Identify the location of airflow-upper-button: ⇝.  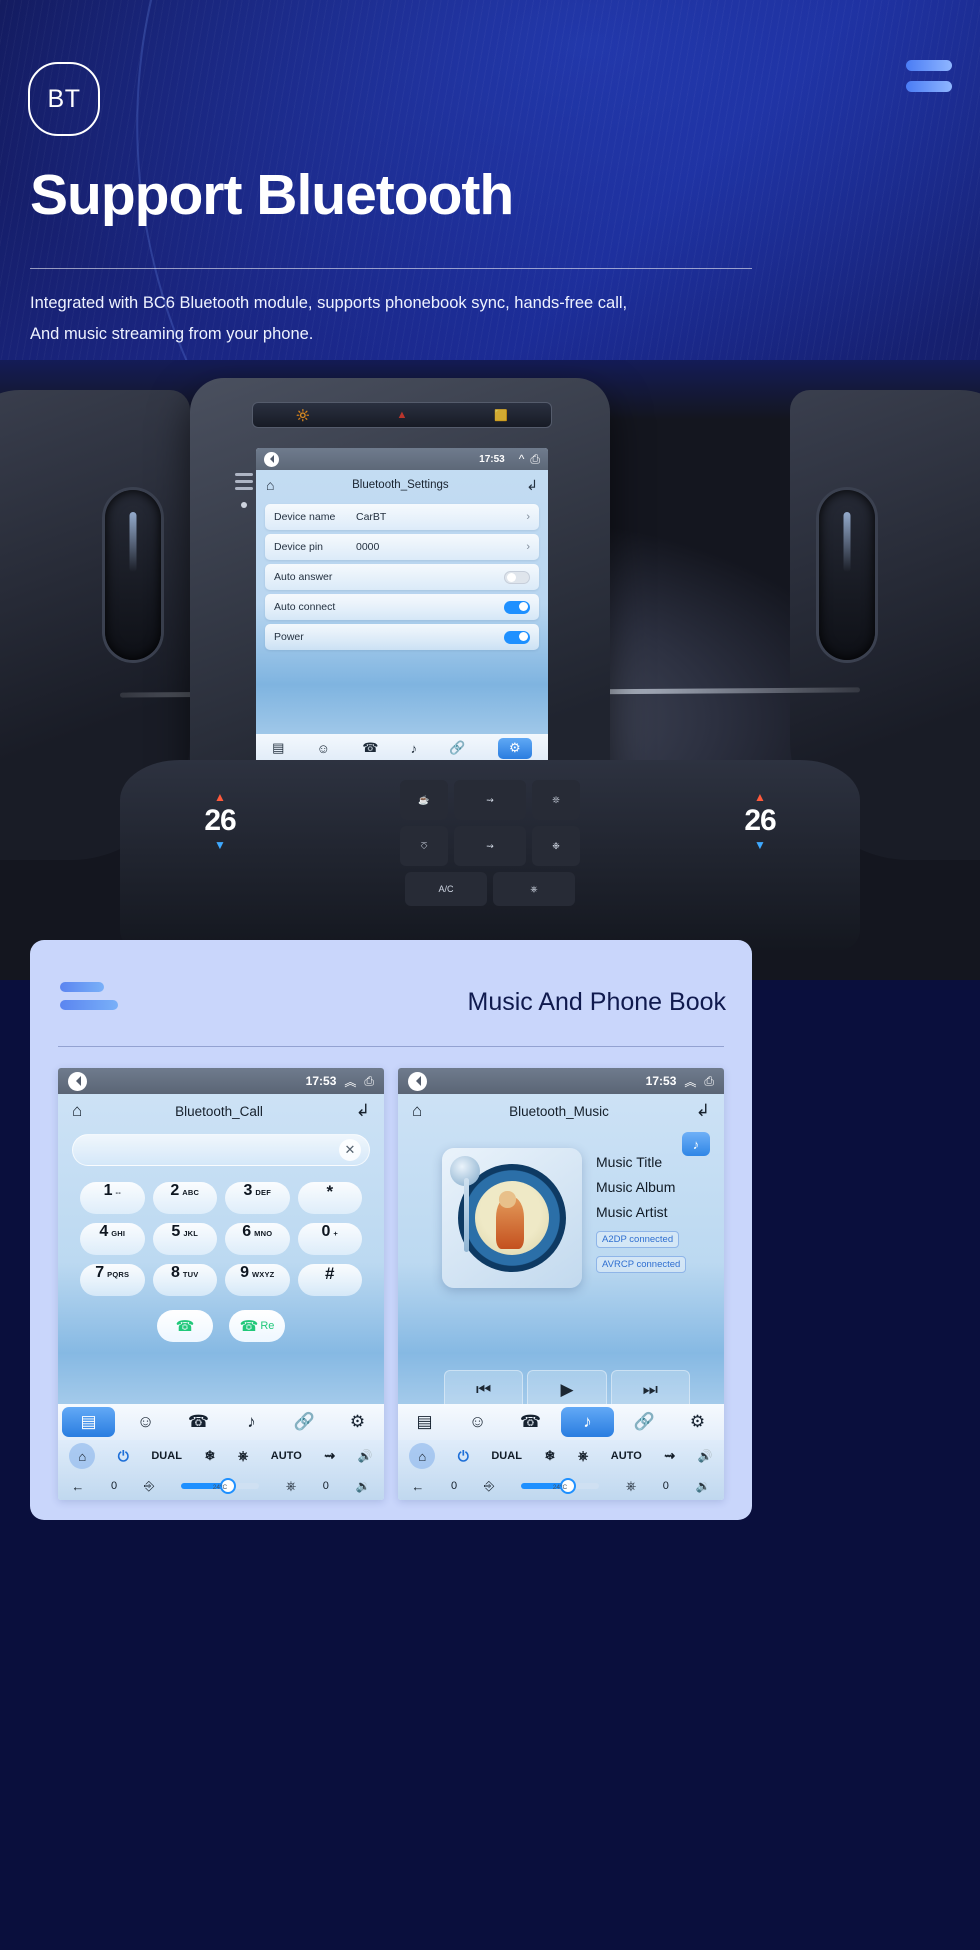
(490, 800).